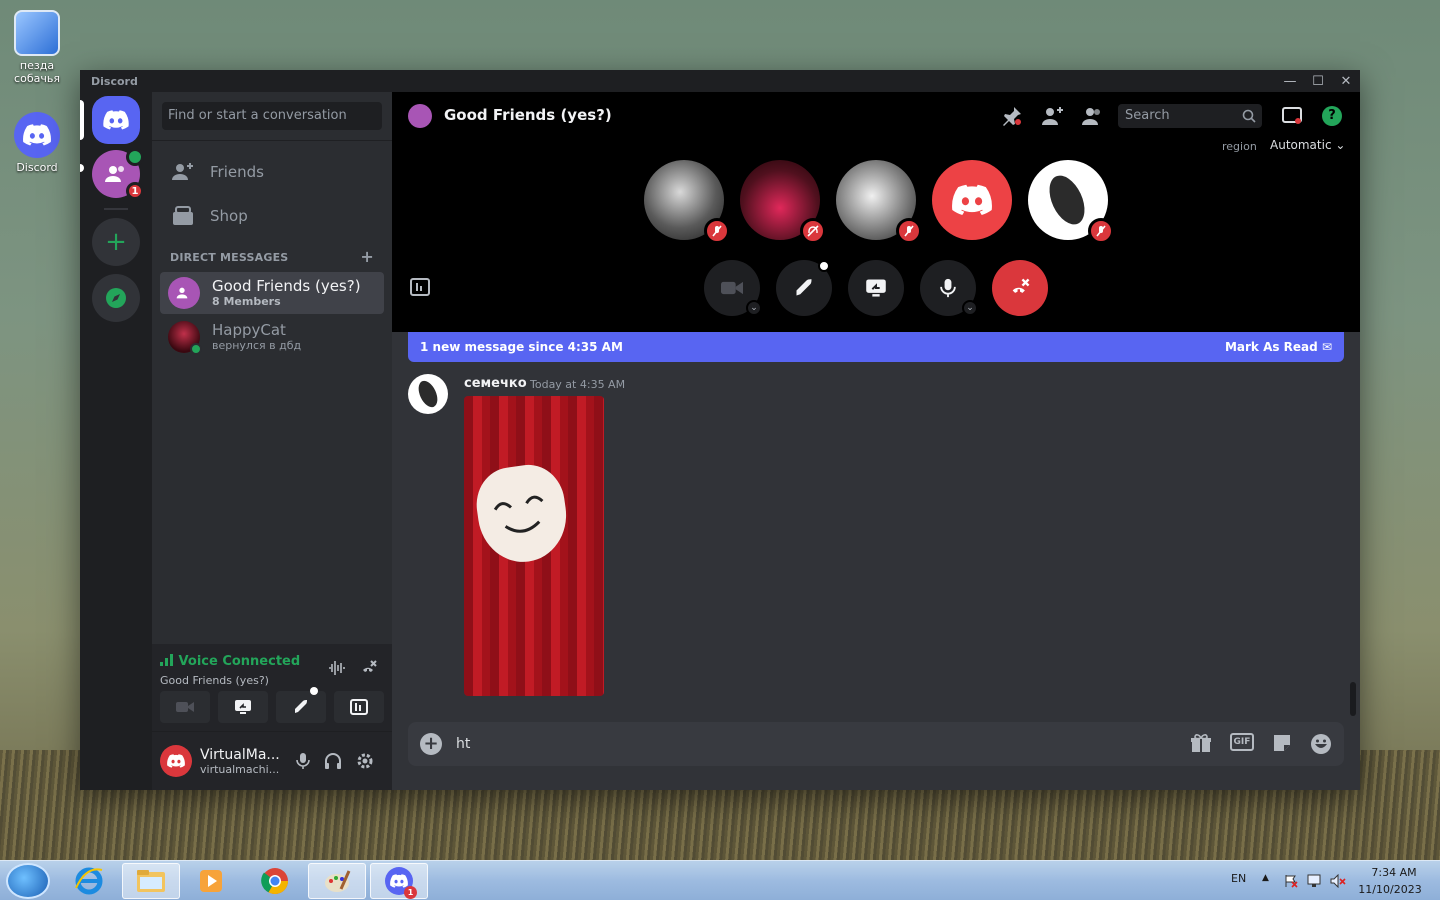 This screenshot has width=1440, height=900. I want to click on desktop-icon-discord: Discord, so click(37, 143).